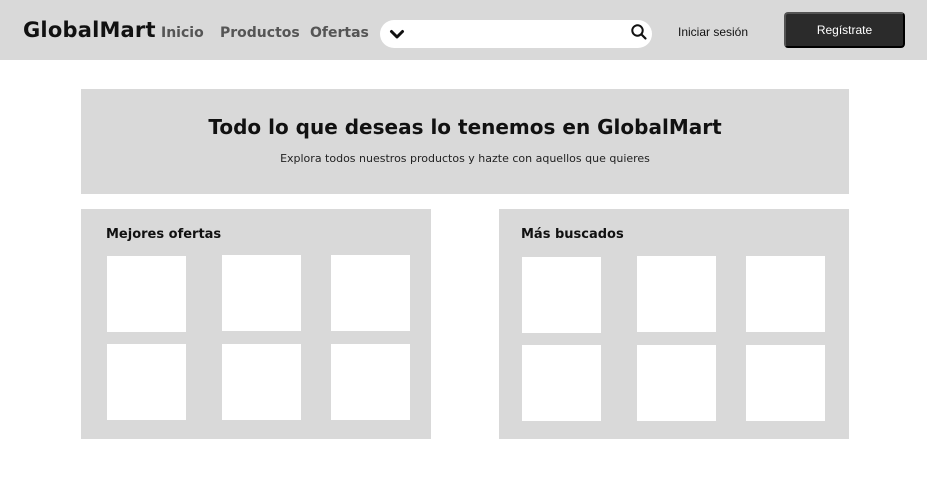 The height and width of the screenshot is (478, 927). Describe the element at coordinates (397, 34) in the screenshot. I see `chevron-down-icon` at that location.